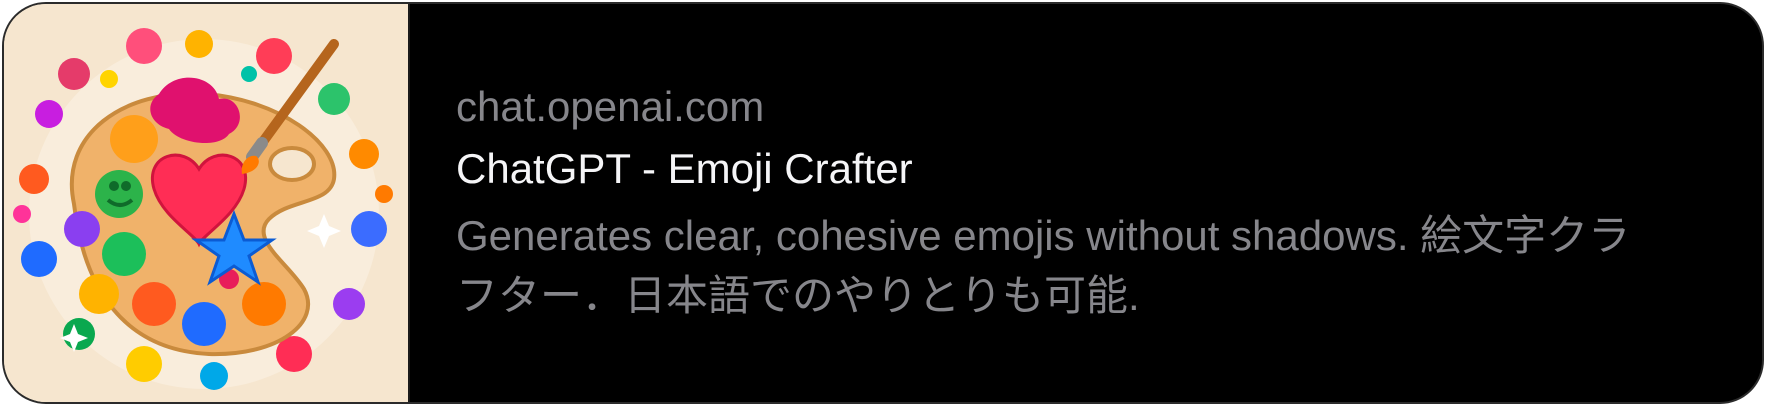 The height and width of the screenshot is (410, 1770). Describe the element at coordinates (684, 168) in the screenshot. I see `link-title: ChatGPT - Emoji Crafter` at that location.